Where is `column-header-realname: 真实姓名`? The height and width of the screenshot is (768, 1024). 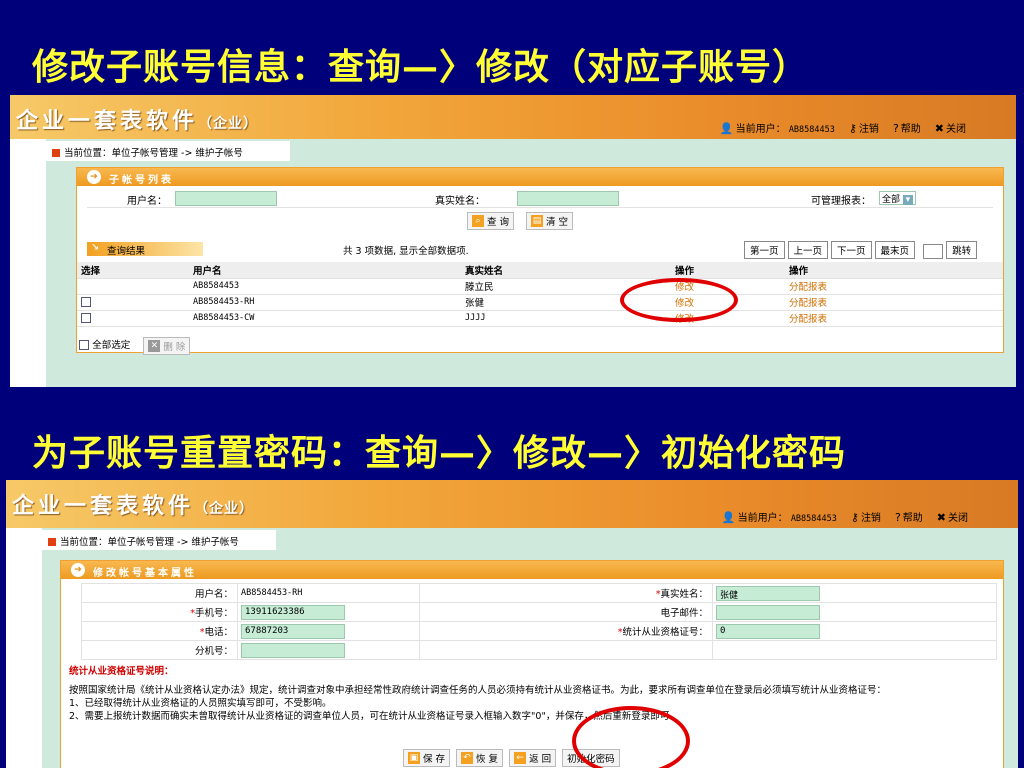
column-header-realname: 真实姓名 is located at coordinates (566, 270).